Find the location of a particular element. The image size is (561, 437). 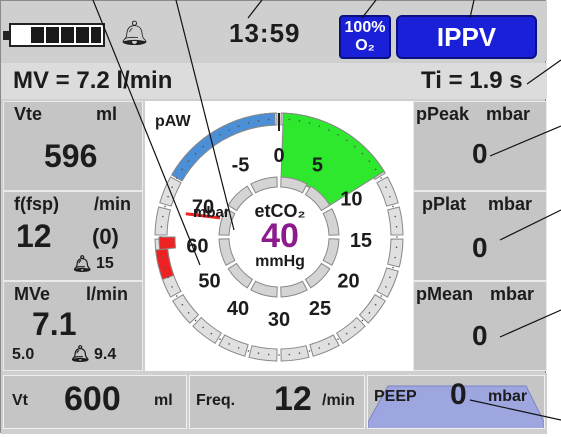

clock: 13:59 is located at coordinates (265, 33).